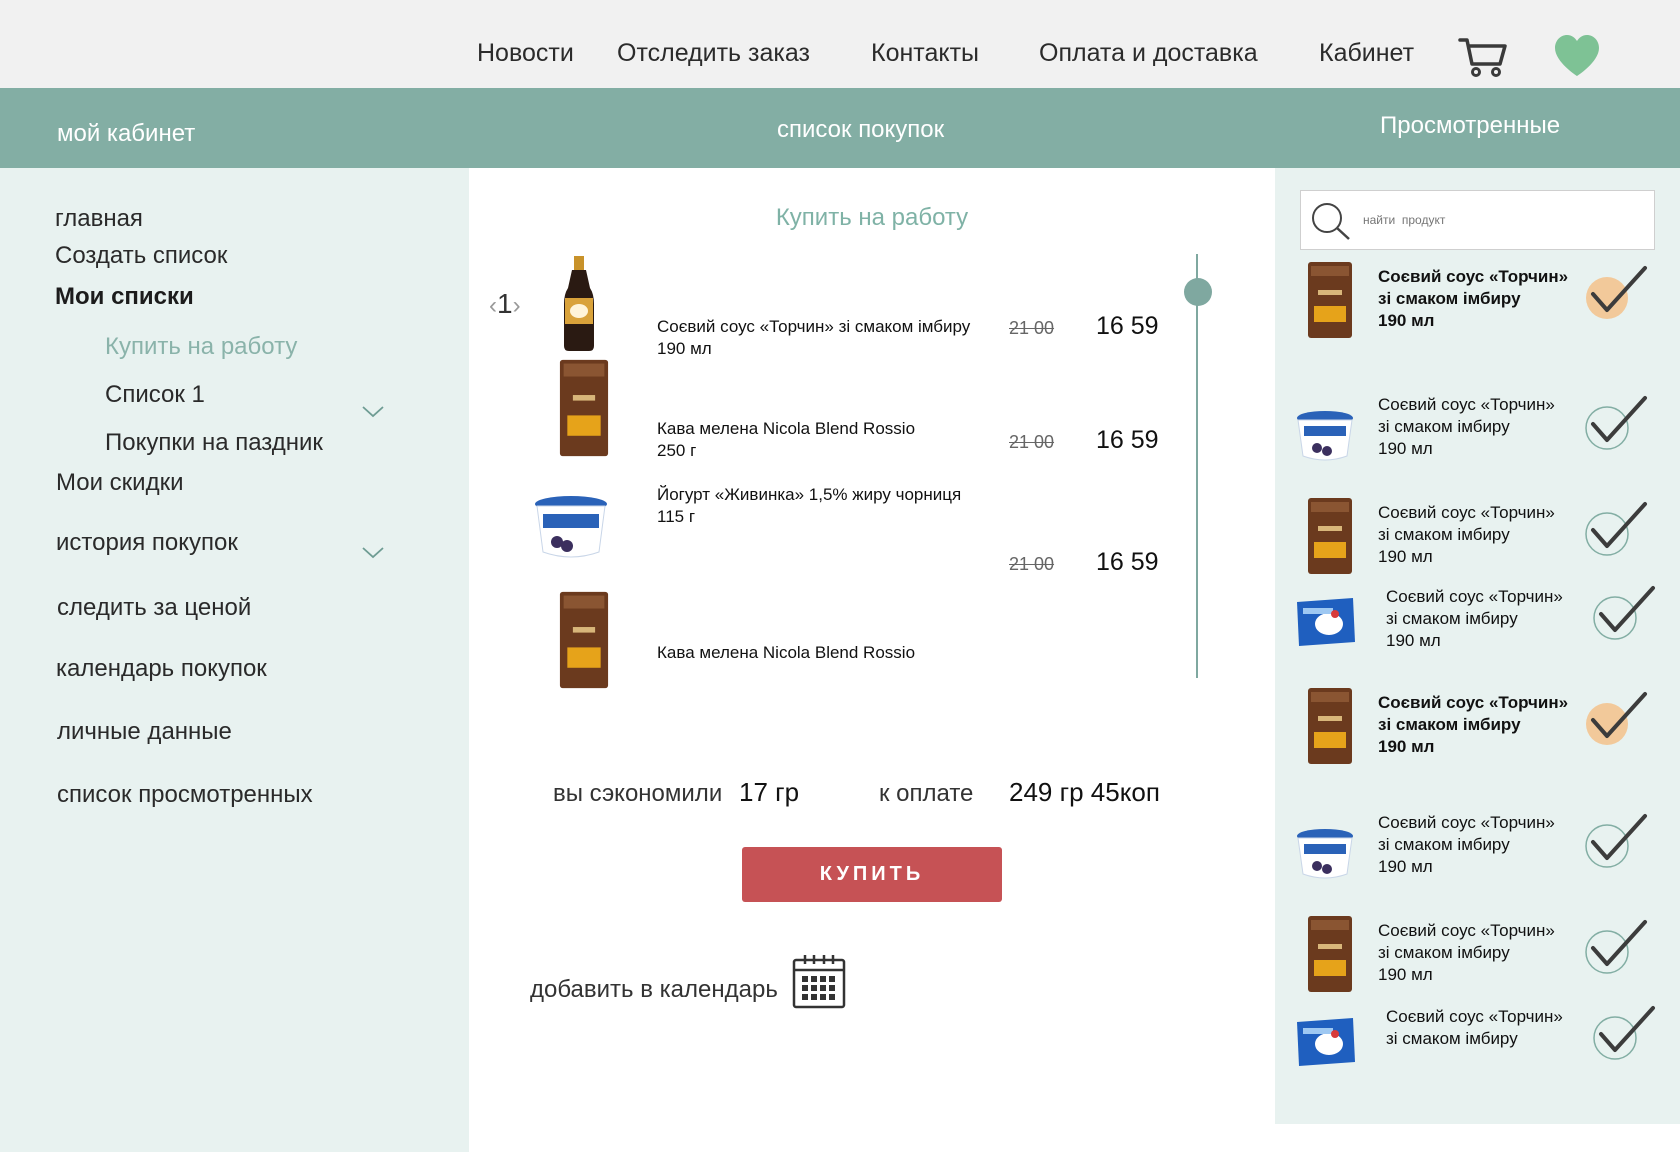  Describe the element at coordinates (1470, 125) in the screenshot. I see `band-viewed: Просмотренные` at that location.